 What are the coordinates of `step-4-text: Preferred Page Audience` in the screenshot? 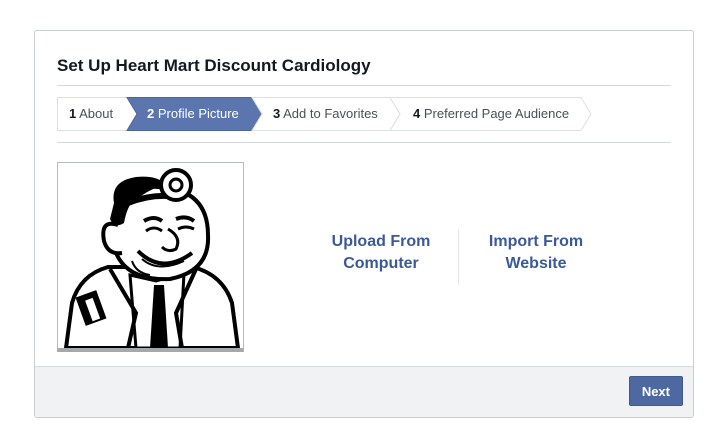 It's located at (496, 113).